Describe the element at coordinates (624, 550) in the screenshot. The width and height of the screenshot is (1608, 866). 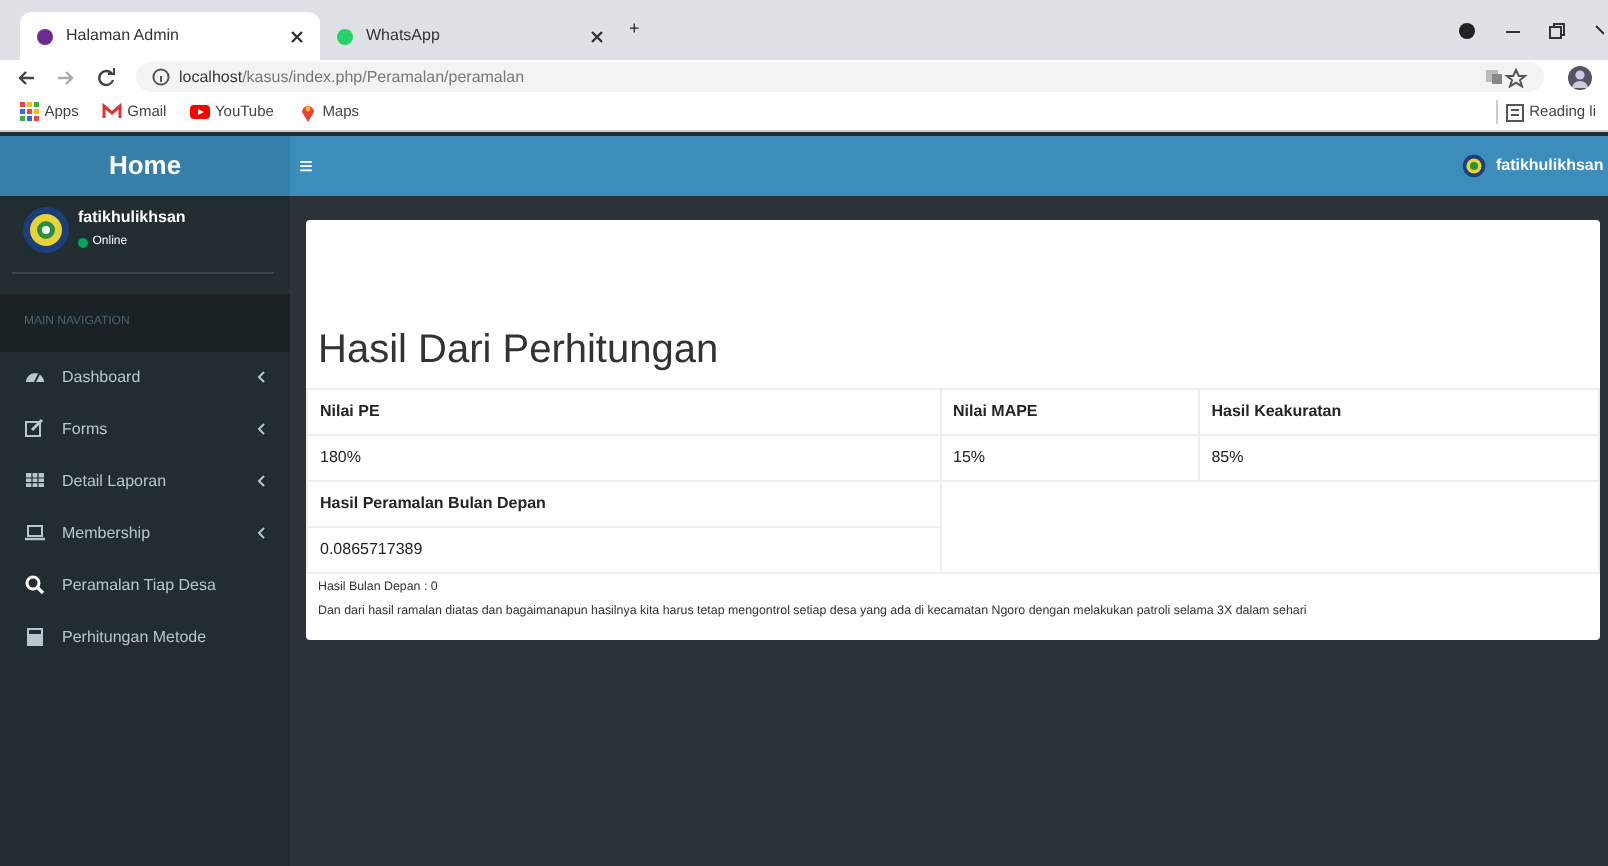
I see `table-cell: 0.0865717389` at that location.